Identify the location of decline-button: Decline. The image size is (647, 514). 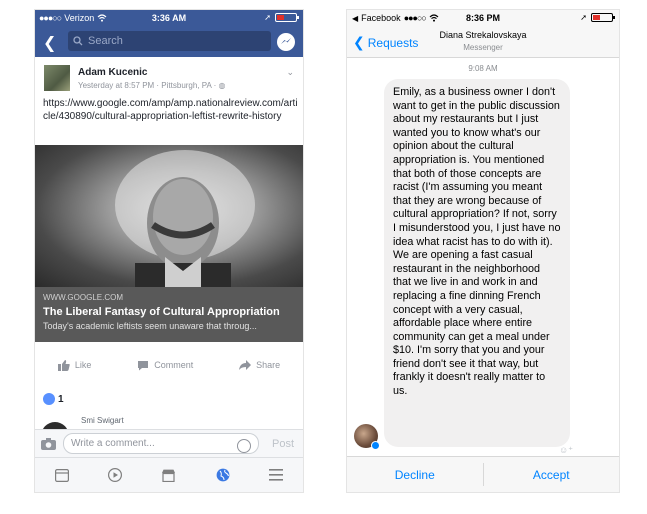
(415, 474).